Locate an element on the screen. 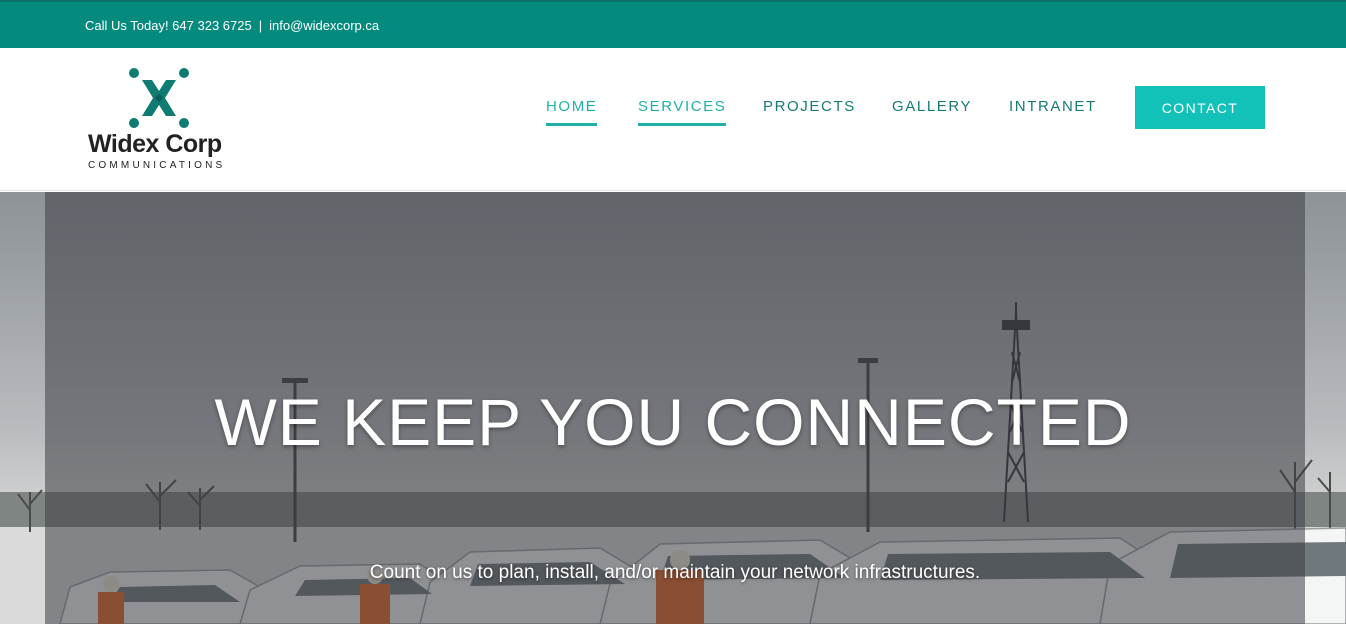 The width and height of the screenshot is (1346, 624). contact-button: CONTACT is located at coordinates (1200, 107).